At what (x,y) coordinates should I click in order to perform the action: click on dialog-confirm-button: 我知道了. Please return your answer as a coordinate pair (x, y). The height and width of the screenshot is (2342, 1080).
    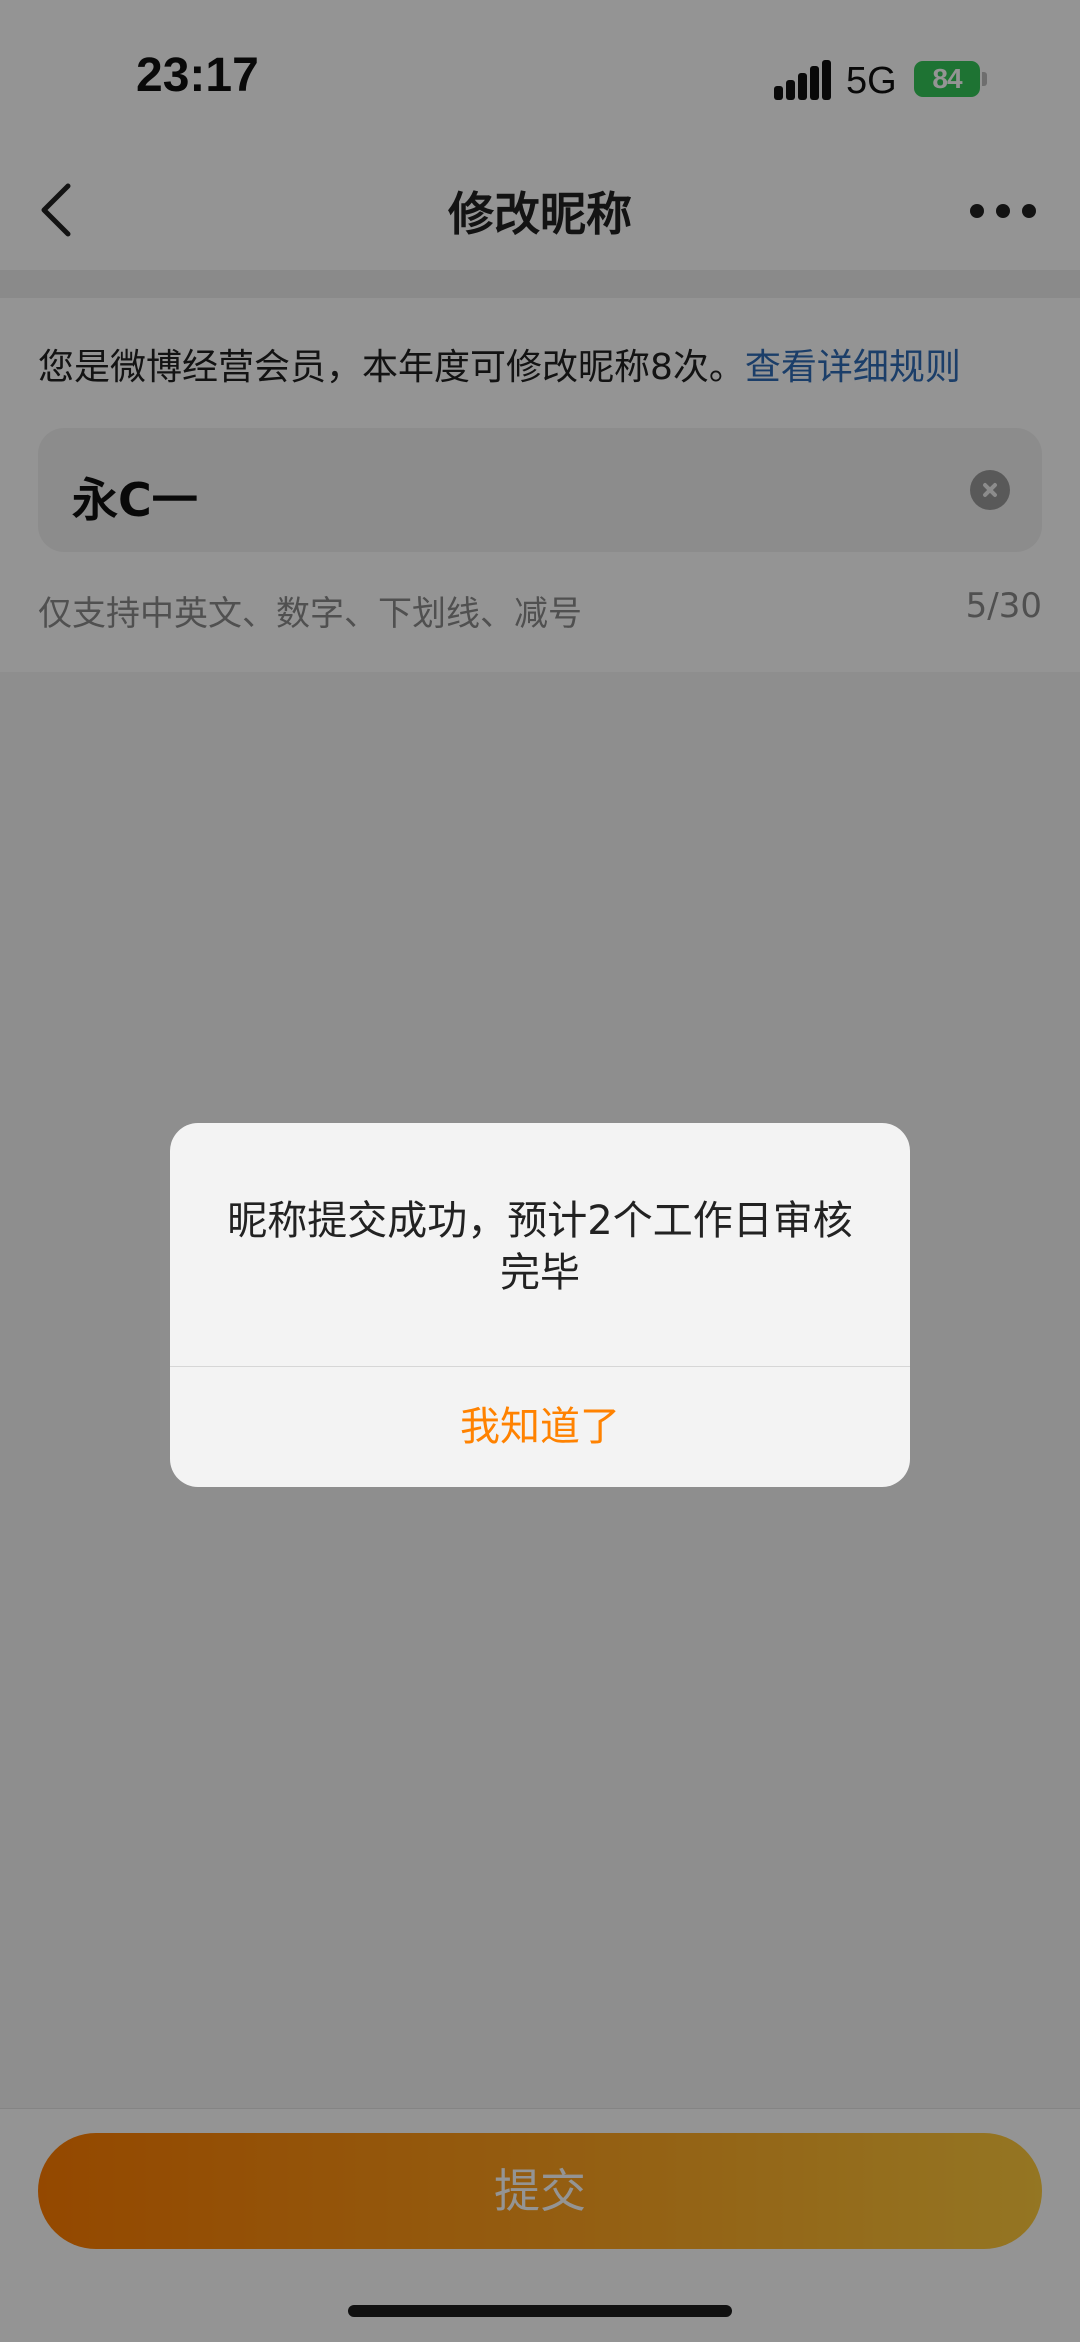
    Looking at the image, I should click on (540, 1427).